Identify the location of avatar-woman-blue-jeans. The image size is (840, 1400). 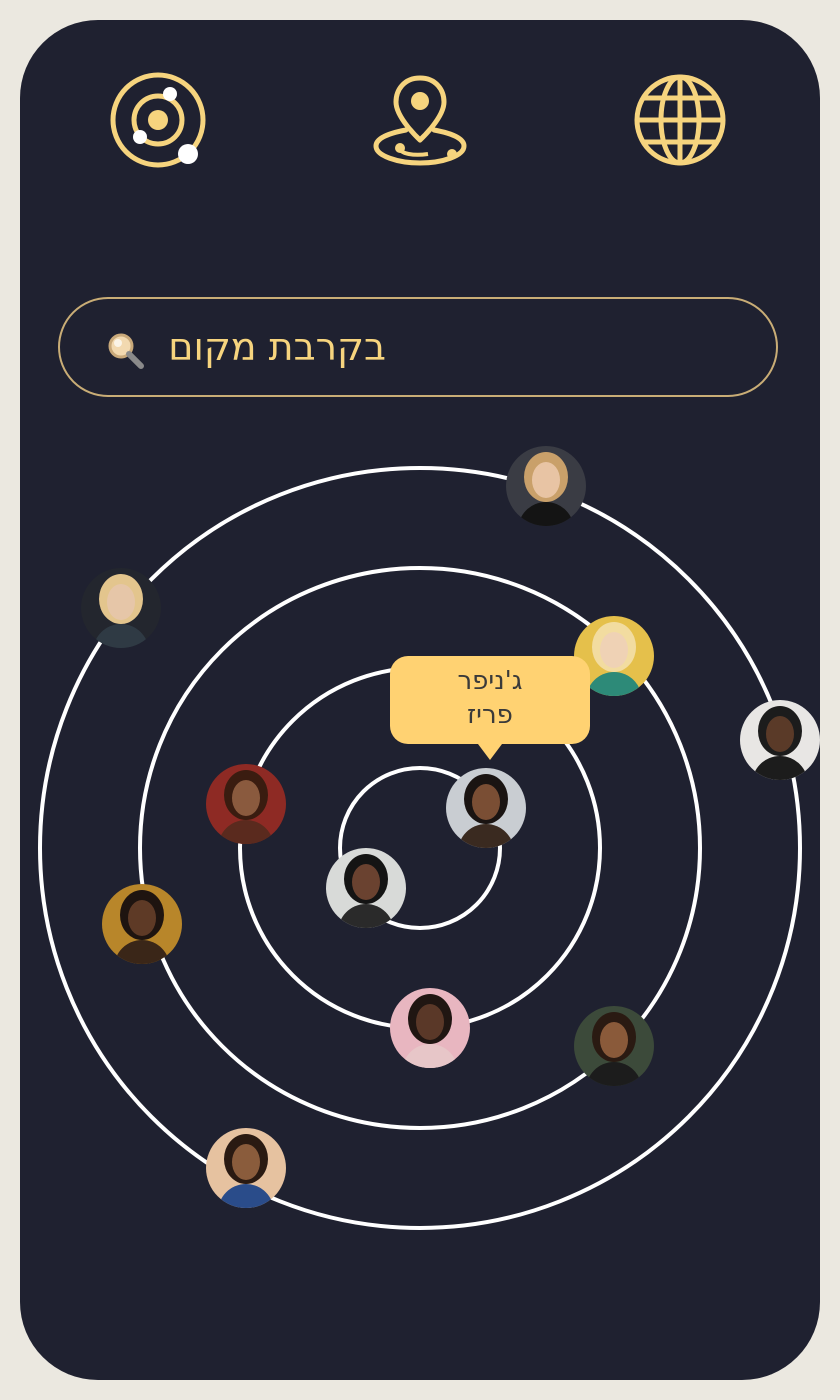
(246, 1168).